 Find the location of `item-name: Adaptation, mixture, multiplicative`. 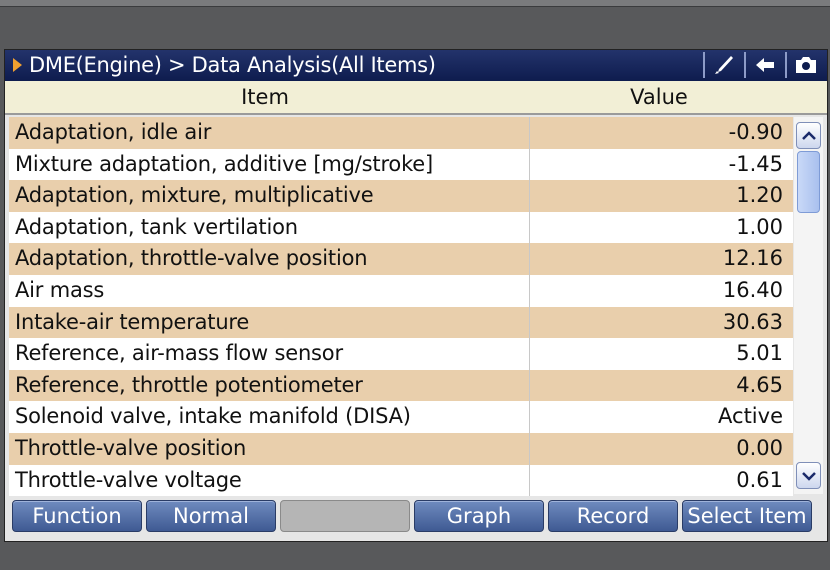

item-name: Adaptation, mixture, multiplicative is located at coordinates (194, 195).